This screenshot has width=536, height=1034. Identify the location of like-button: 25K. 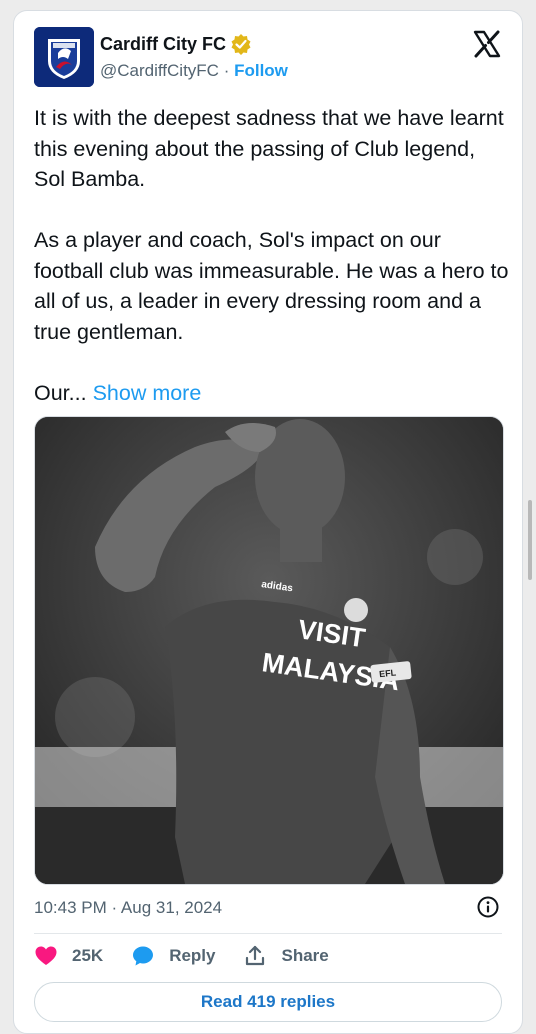
(68, 956).